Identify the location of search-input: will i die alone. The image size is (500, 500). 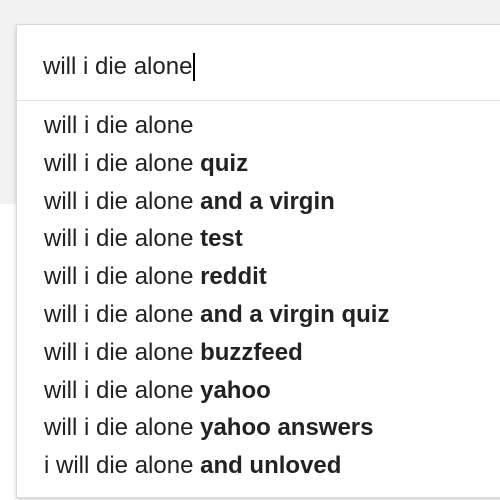
(119, 67).